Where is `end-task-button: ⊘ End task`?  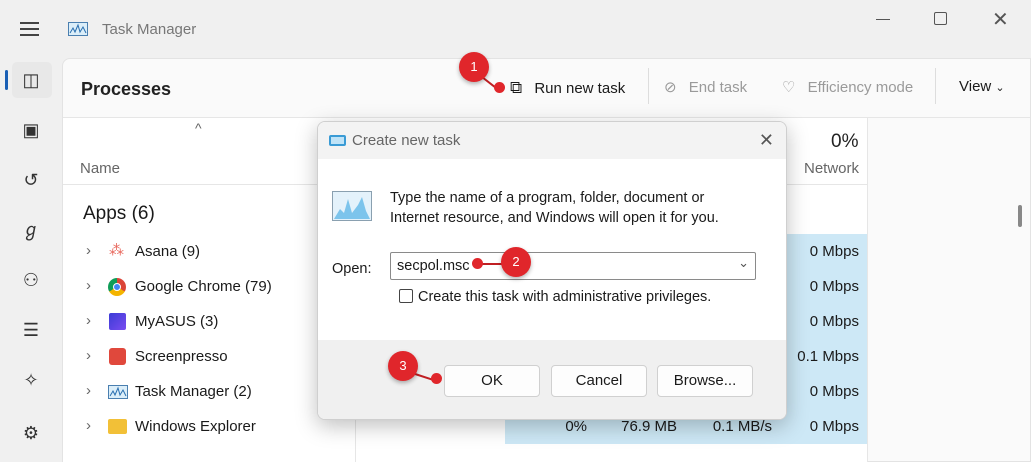 end-task-button: ⊘ End task is located at coordinates (705, 87).